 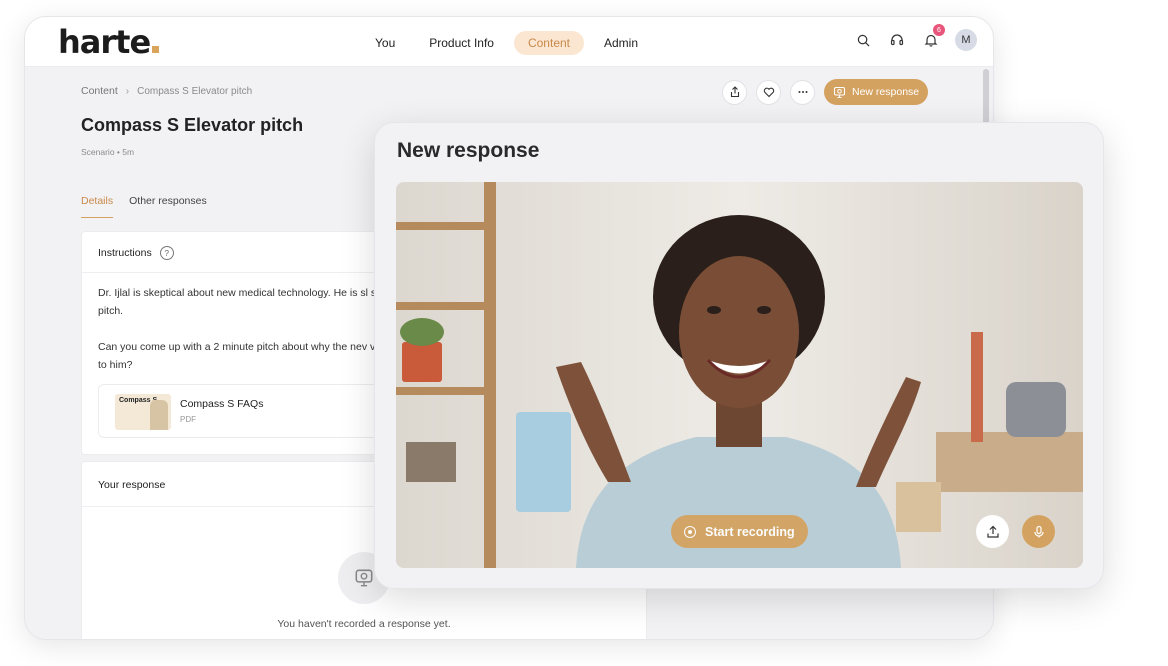 I want to click on upload-icon, so click(x=992, y=531).